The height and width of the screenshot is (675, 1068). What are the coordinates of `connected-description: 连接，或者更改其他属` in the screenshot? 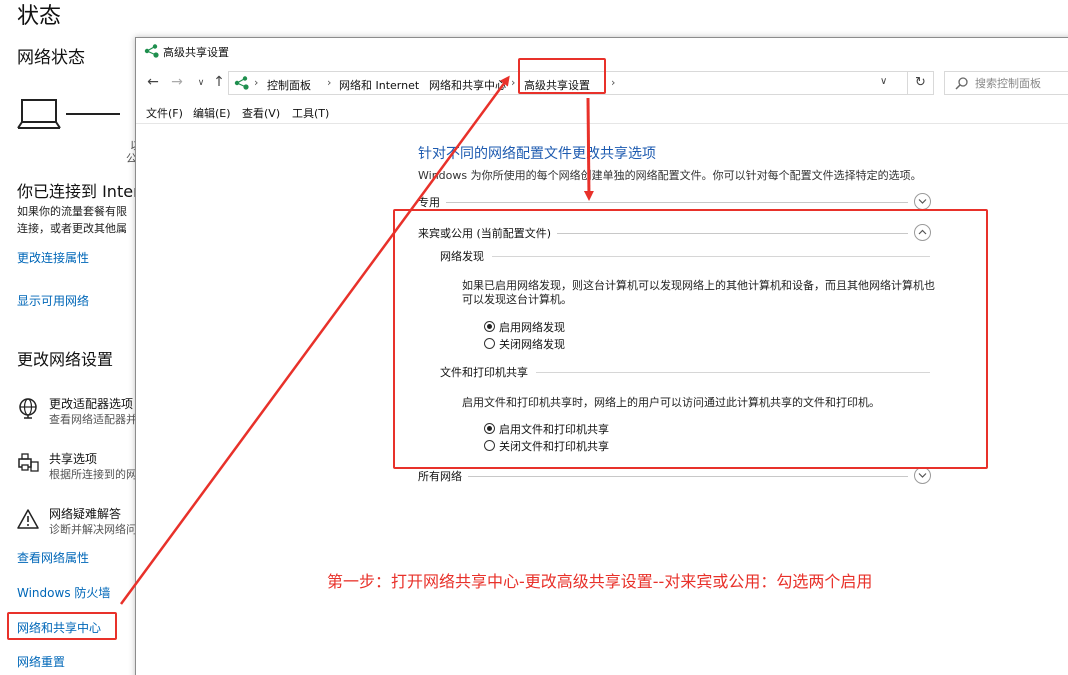 It's located at (72, 228).